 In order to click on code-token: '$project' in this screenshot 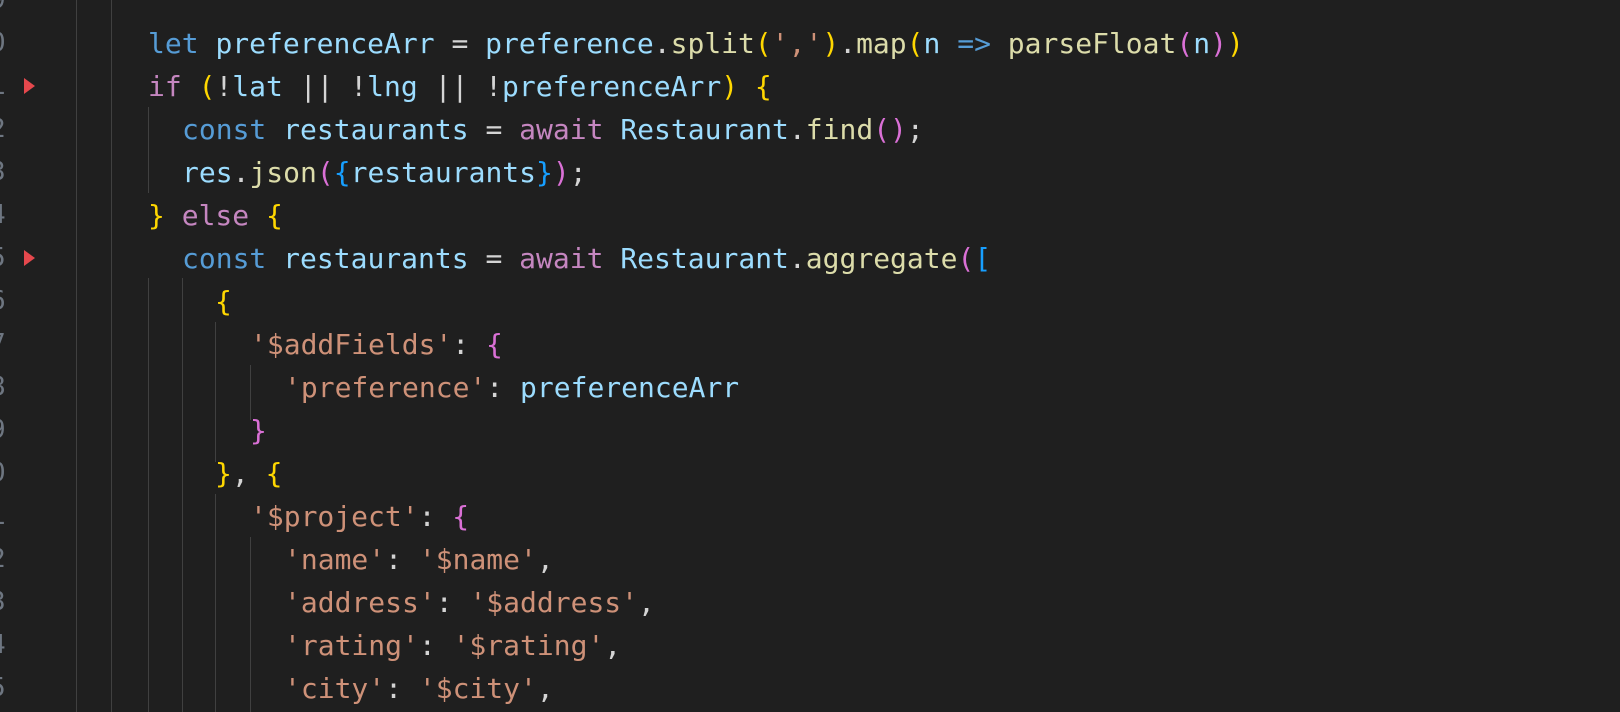, I will do `click(334, 516)`.